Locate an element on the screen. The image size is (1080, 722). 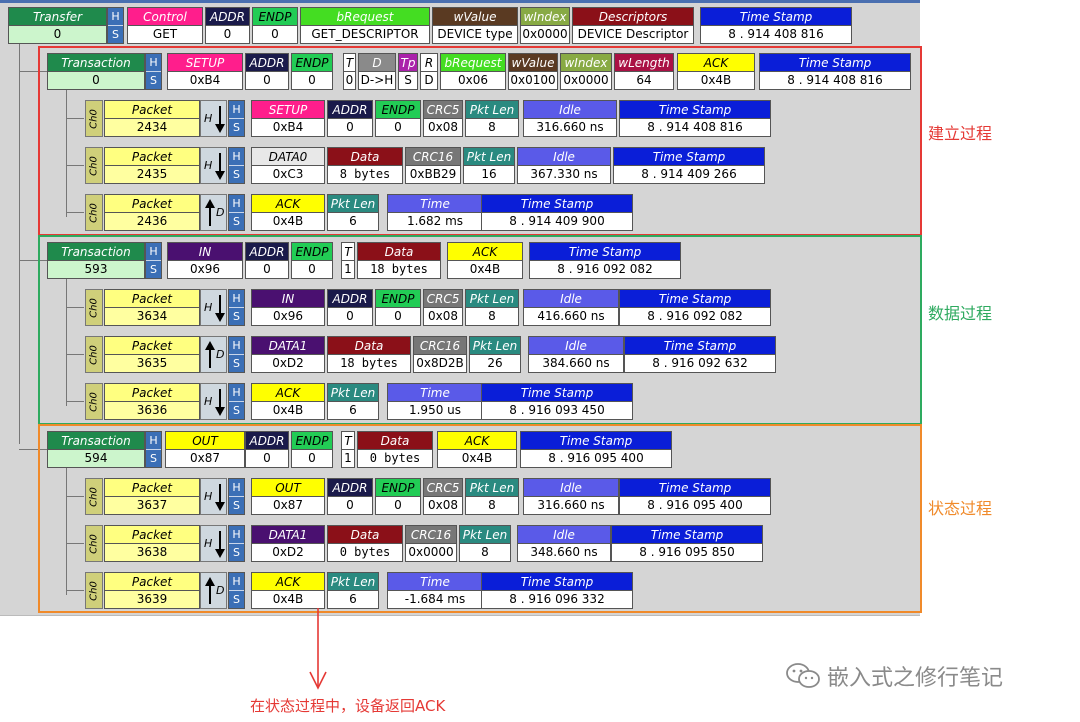
transfer-field-windex-value: 0x0000 is located at coordinates (545, 34).